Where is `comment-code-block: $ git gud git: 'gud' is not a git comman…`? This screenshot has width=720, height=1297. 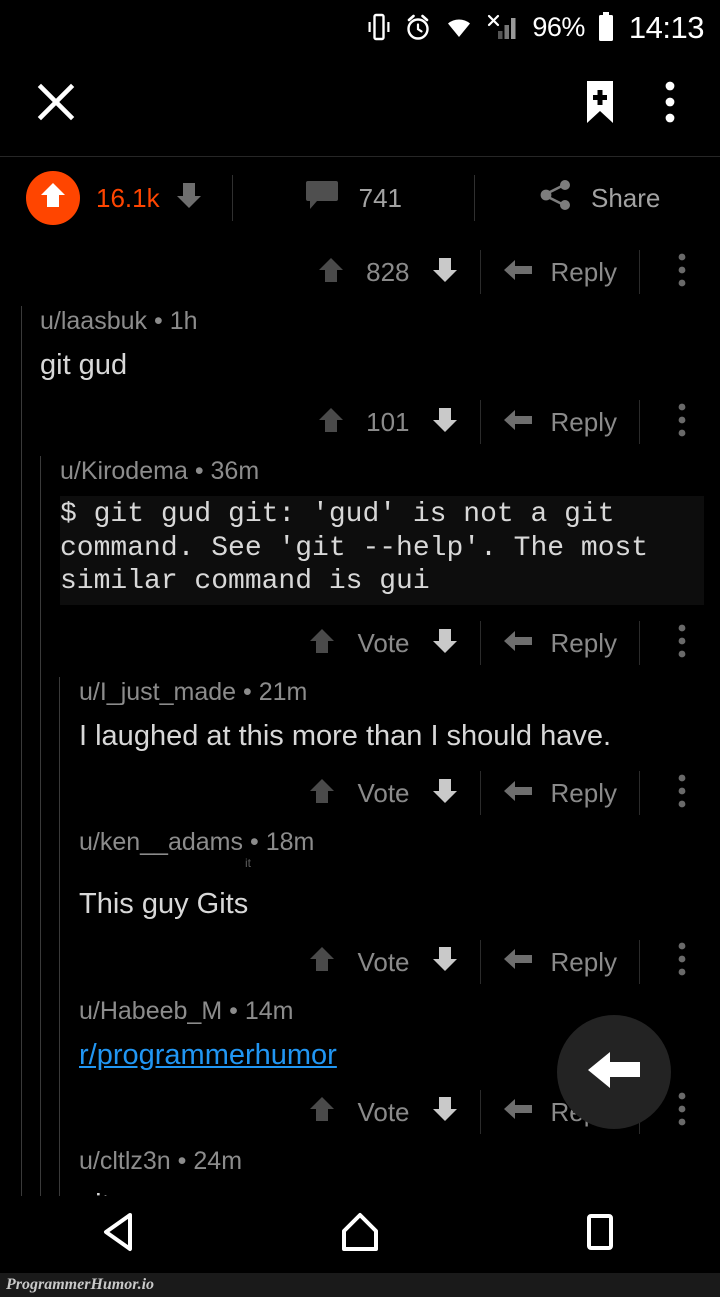
comment-code-block: $ git gud git: 'gud' is not a git comman… is located at coordinates (382, 551).